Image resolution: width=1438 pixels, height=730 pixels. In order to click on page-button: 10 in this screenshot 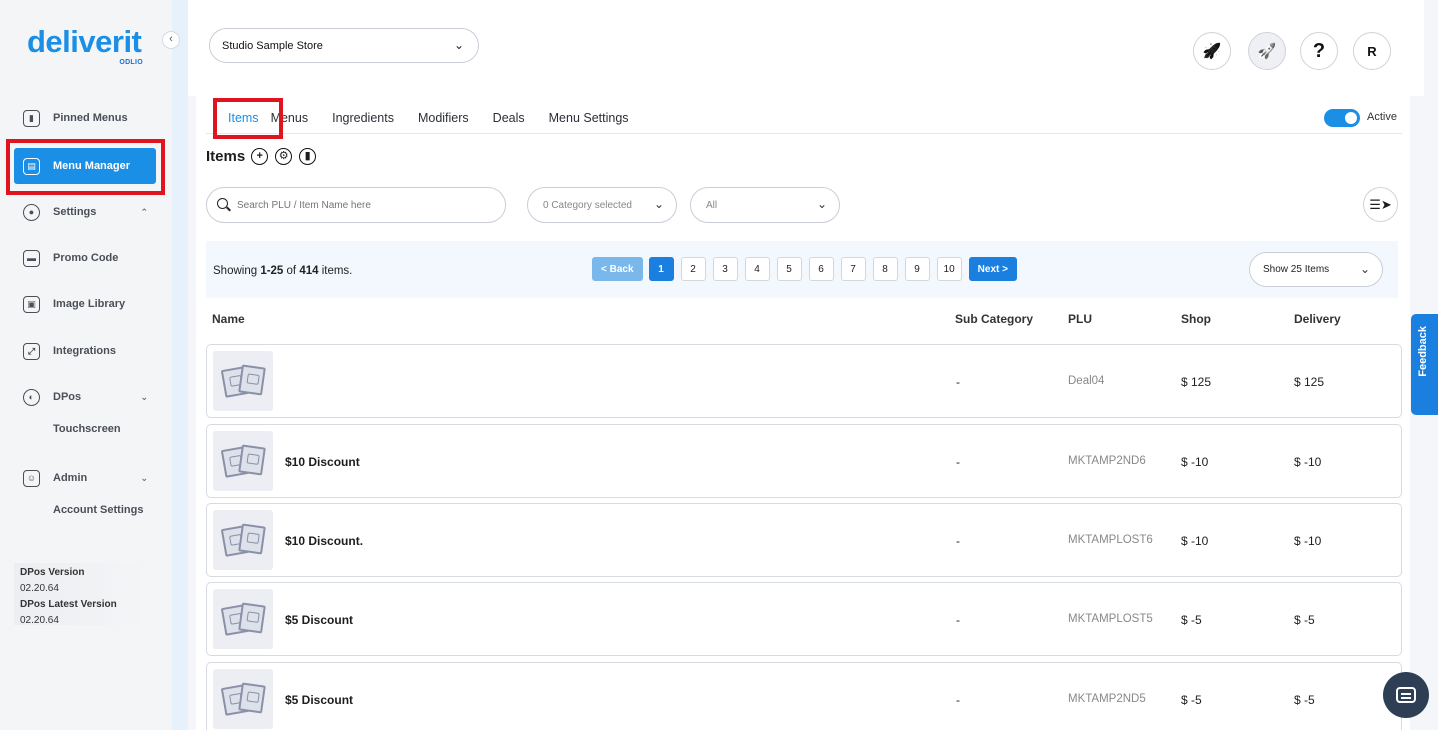, I will do `click(949, 269)`.